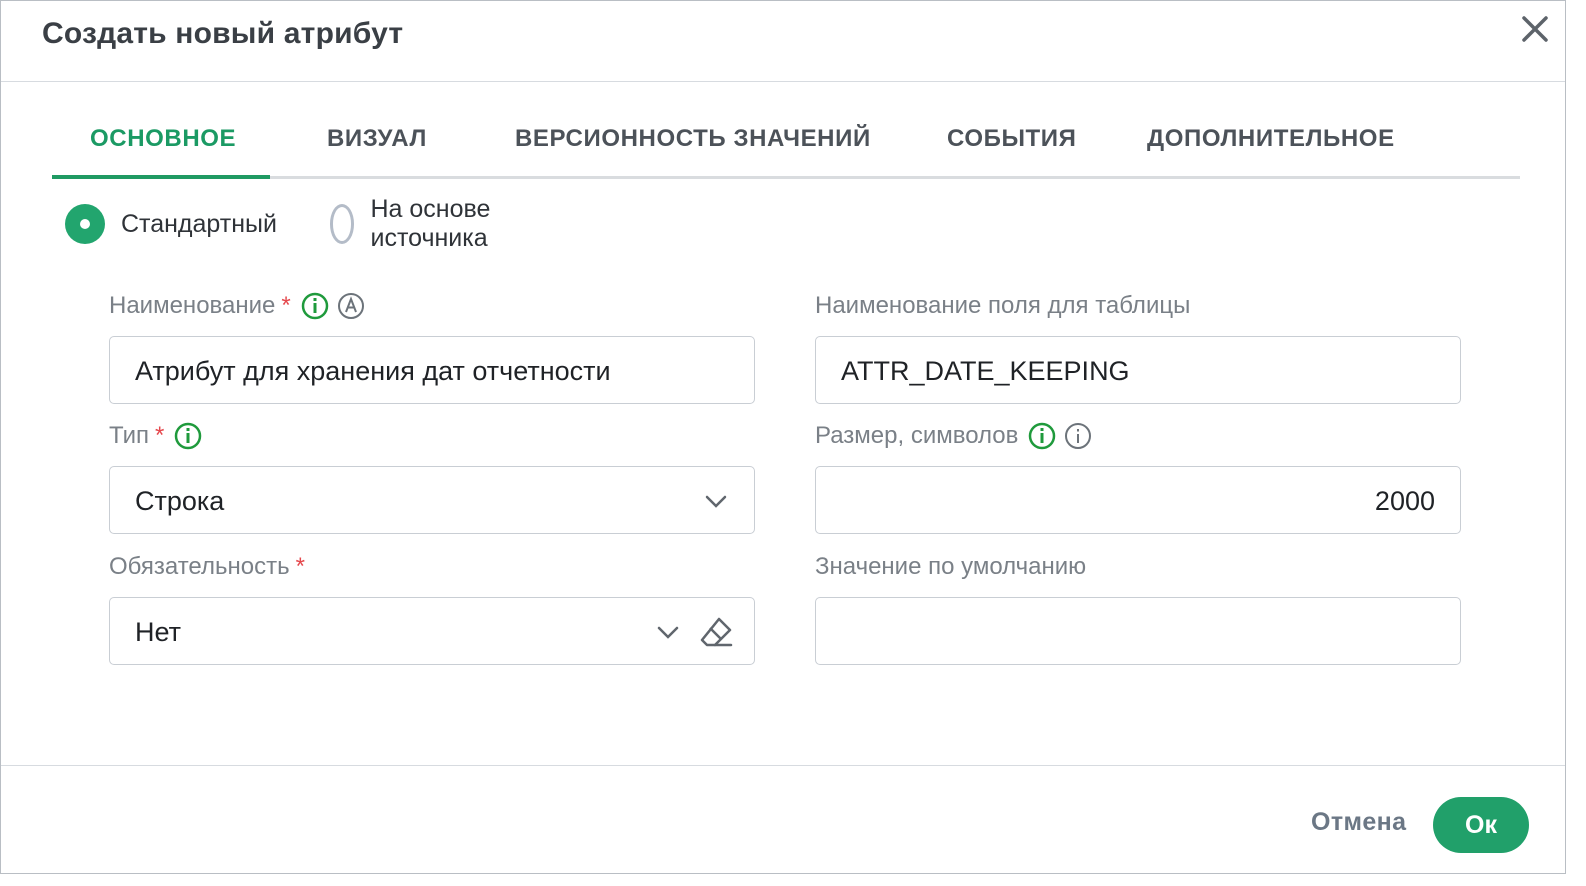 The image size is (1586, 886). Describe the element at coordinates (693, 139) in the screenshot. I see `tab-value-versioning: ВЕРСИОННОСТЬ ЗНАЧЕНИЙ` at that location.